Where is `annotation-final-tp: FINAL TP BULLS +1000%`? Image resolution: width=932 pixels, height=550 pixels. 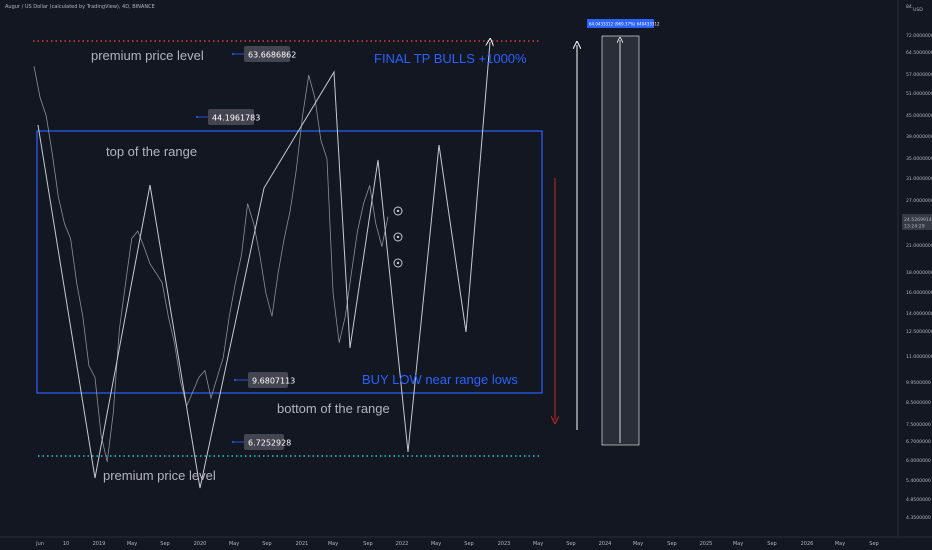 annotation-final-tp: FINAL TP BULLS +1000% is located at coordinates (450, 58).